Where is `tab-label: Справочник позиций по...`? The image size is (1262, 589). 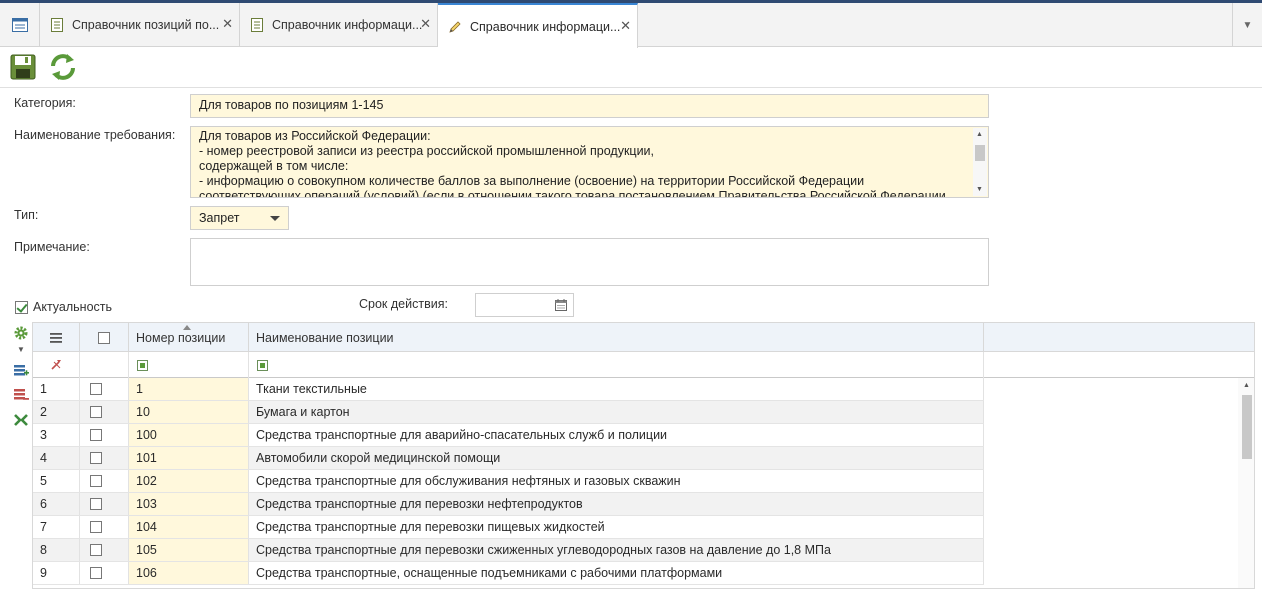
tab-label: Справочник позиций по... is located at coordinates (146, 25).